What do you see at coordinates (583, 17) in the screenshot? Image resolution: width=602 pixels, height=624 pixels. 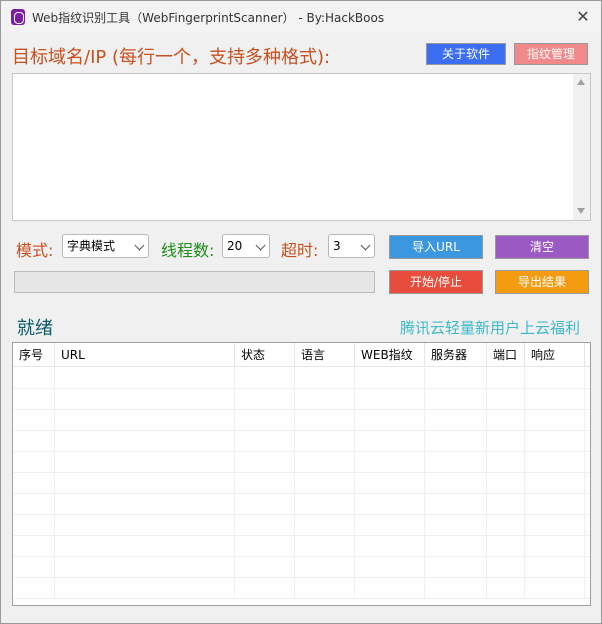 I see `close-button: ✕` at bounding box center [583, 17].